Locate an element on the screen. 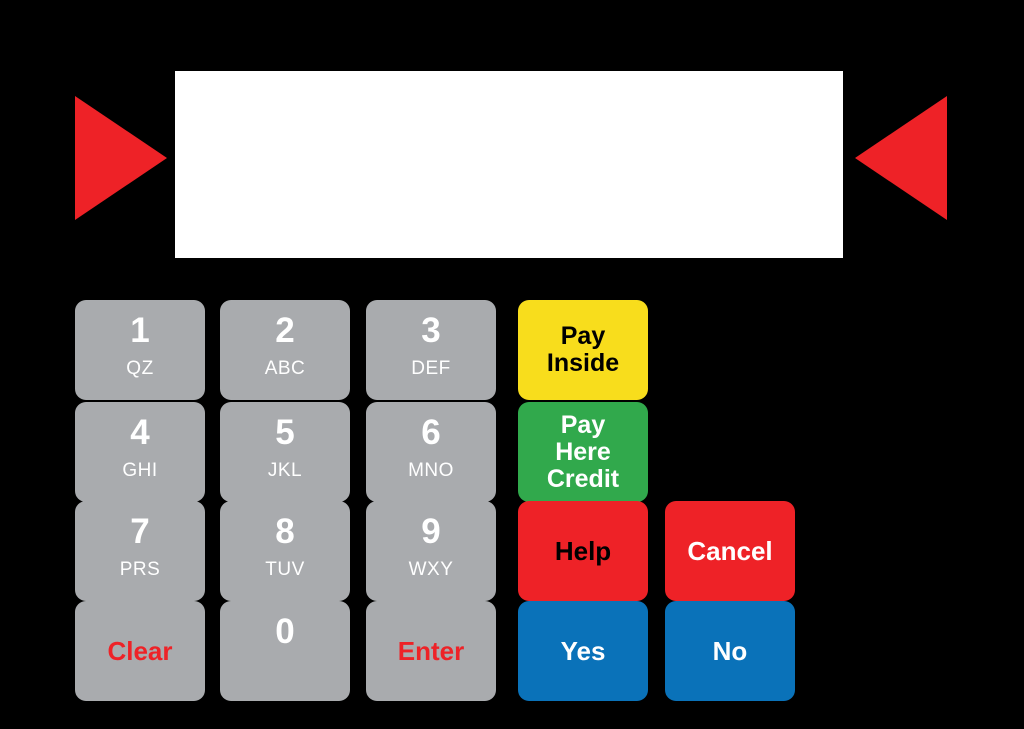 This screenshot has height=729, width=1024. key-6: 6 MNO is located at coordinates (431, 452).